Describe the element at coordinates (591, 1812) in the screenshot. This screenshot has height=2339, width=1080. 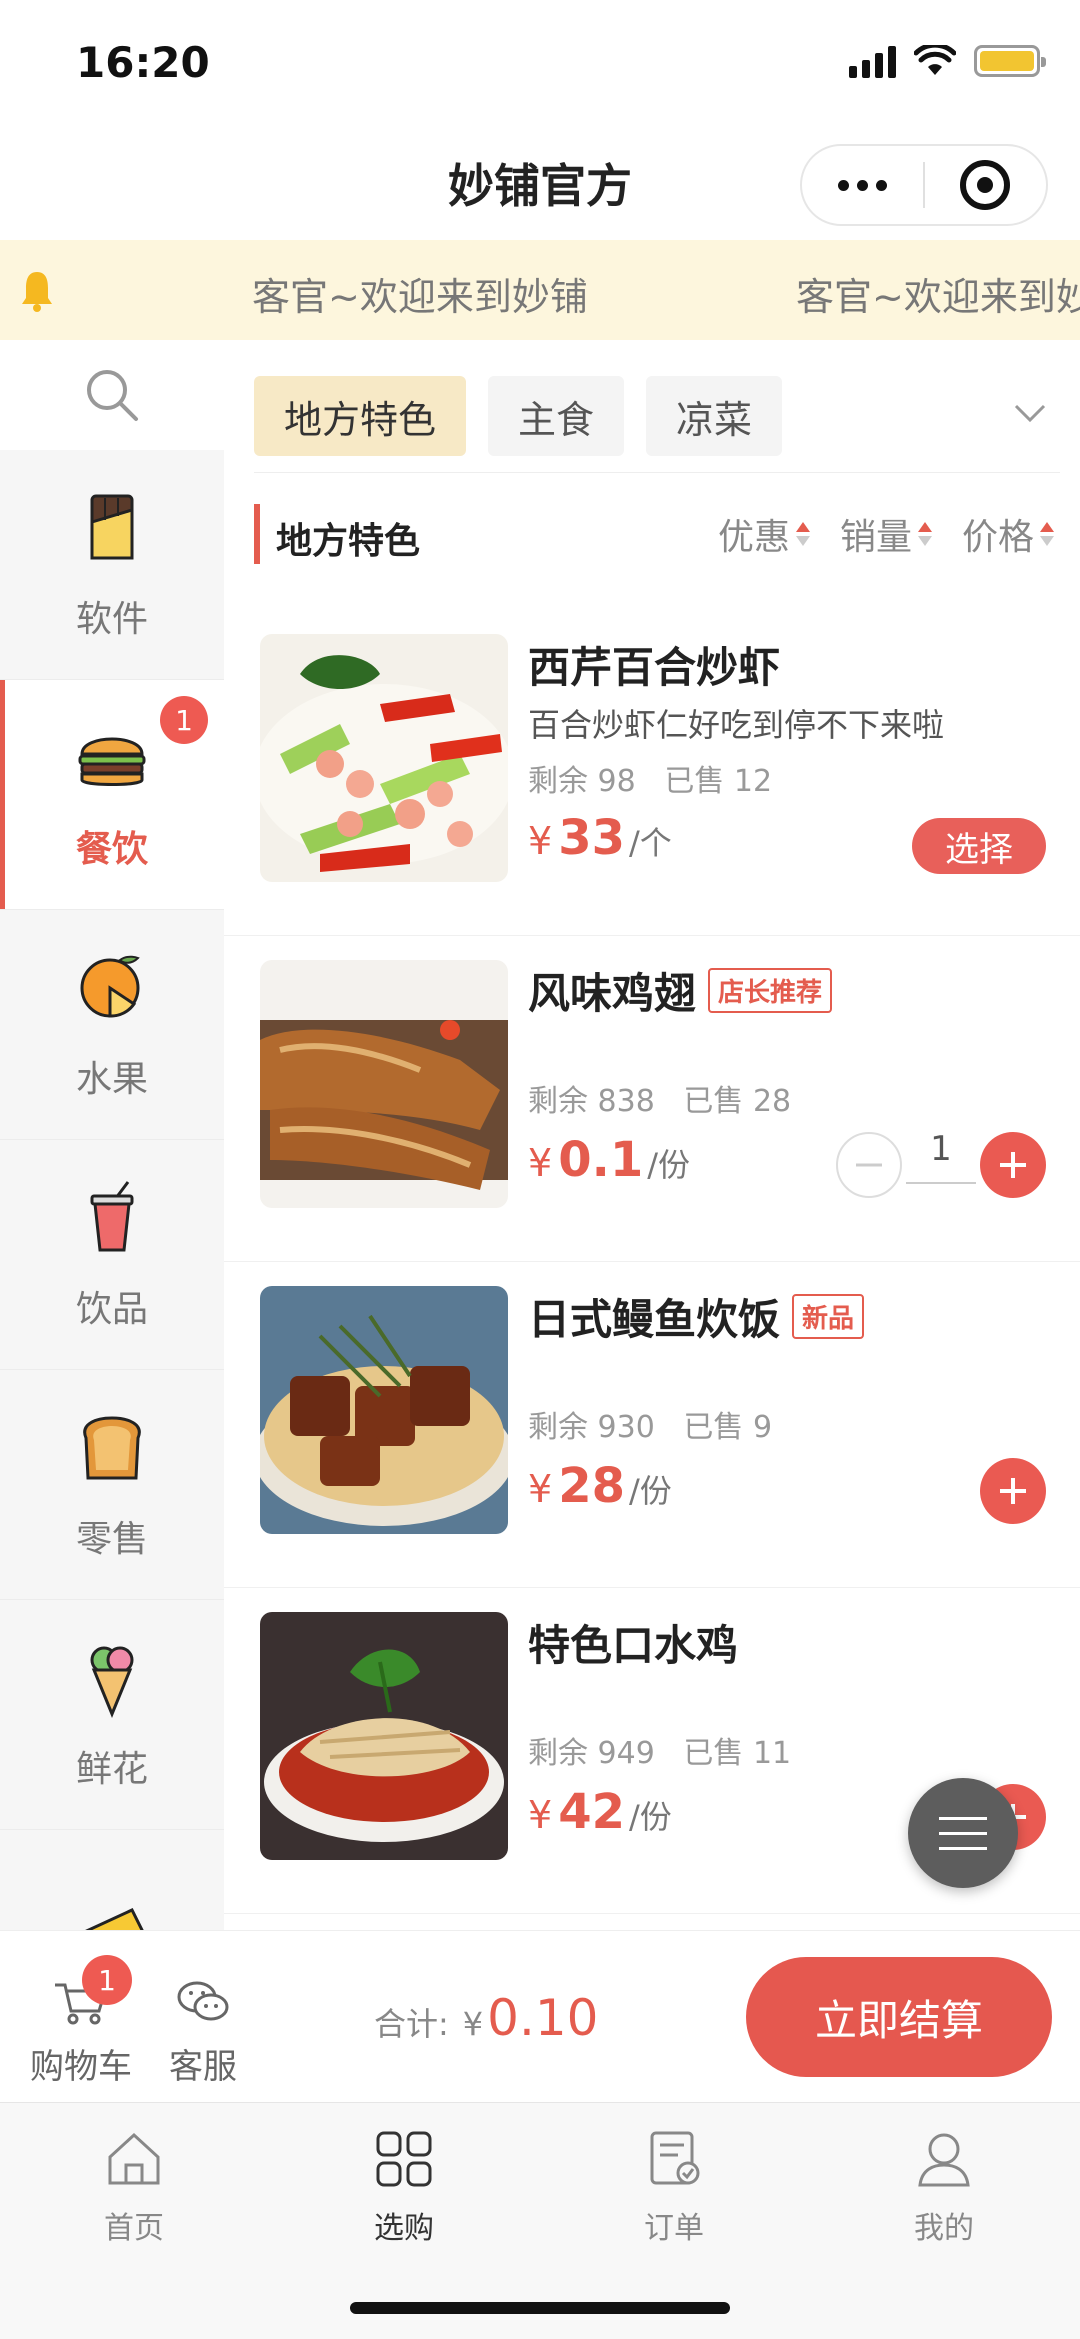
I see `price-amount: 42` at that location.